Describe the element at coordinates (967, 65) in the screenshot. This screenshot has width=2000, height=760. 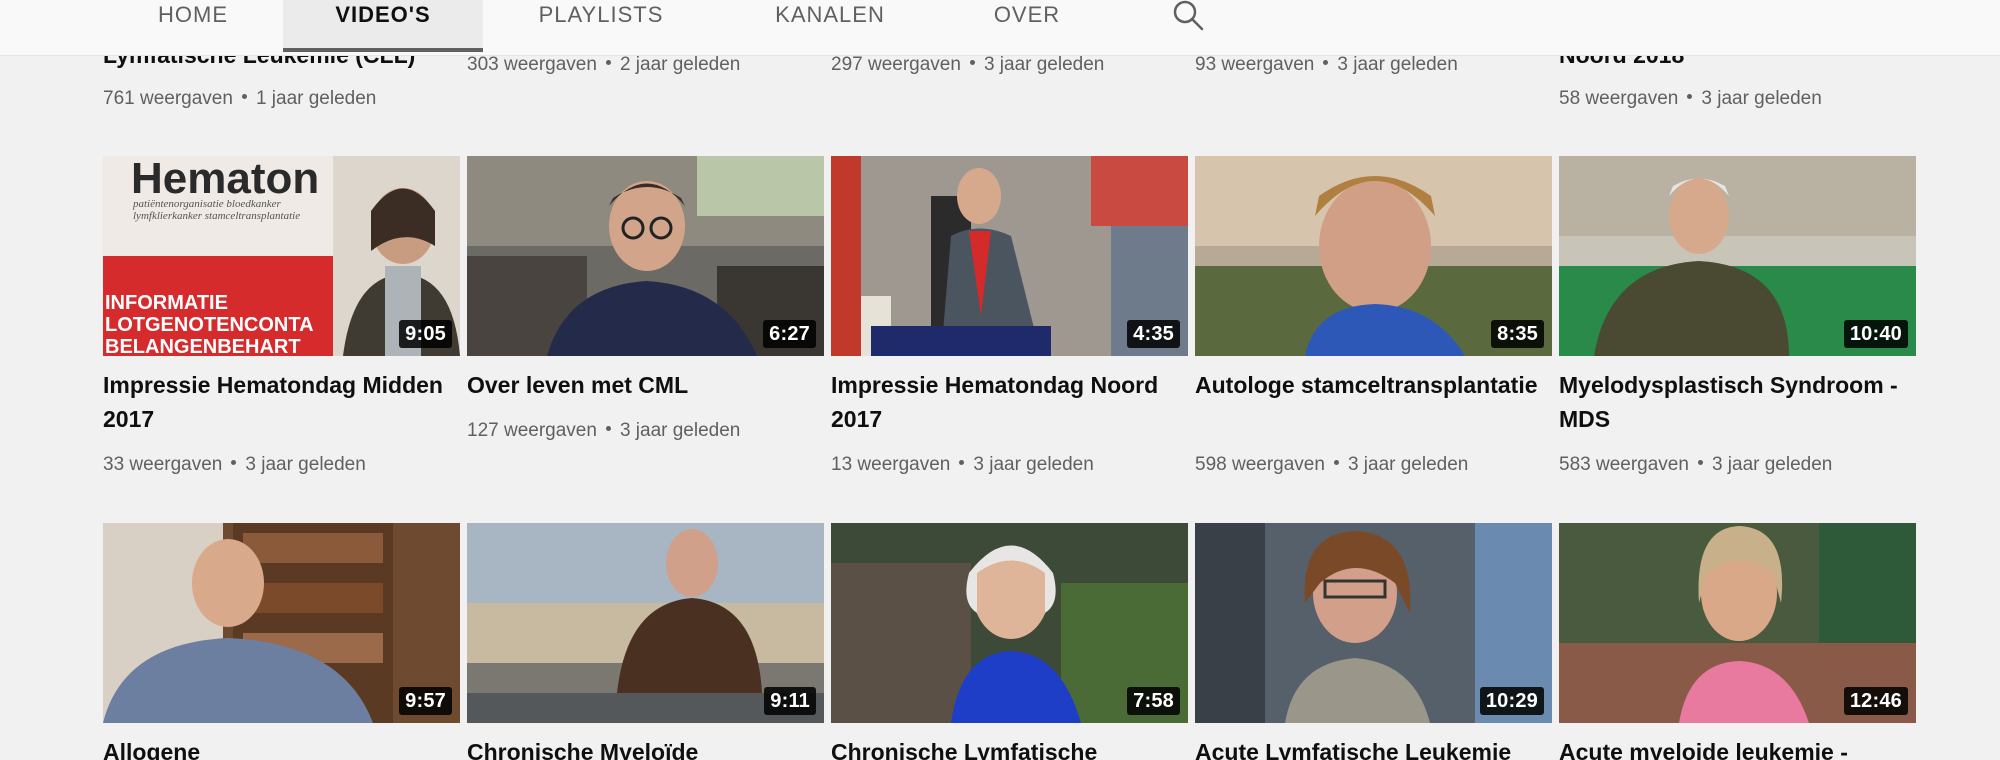
I see `video-meta: 297 weergaven 3 jaar geleden` at that location.